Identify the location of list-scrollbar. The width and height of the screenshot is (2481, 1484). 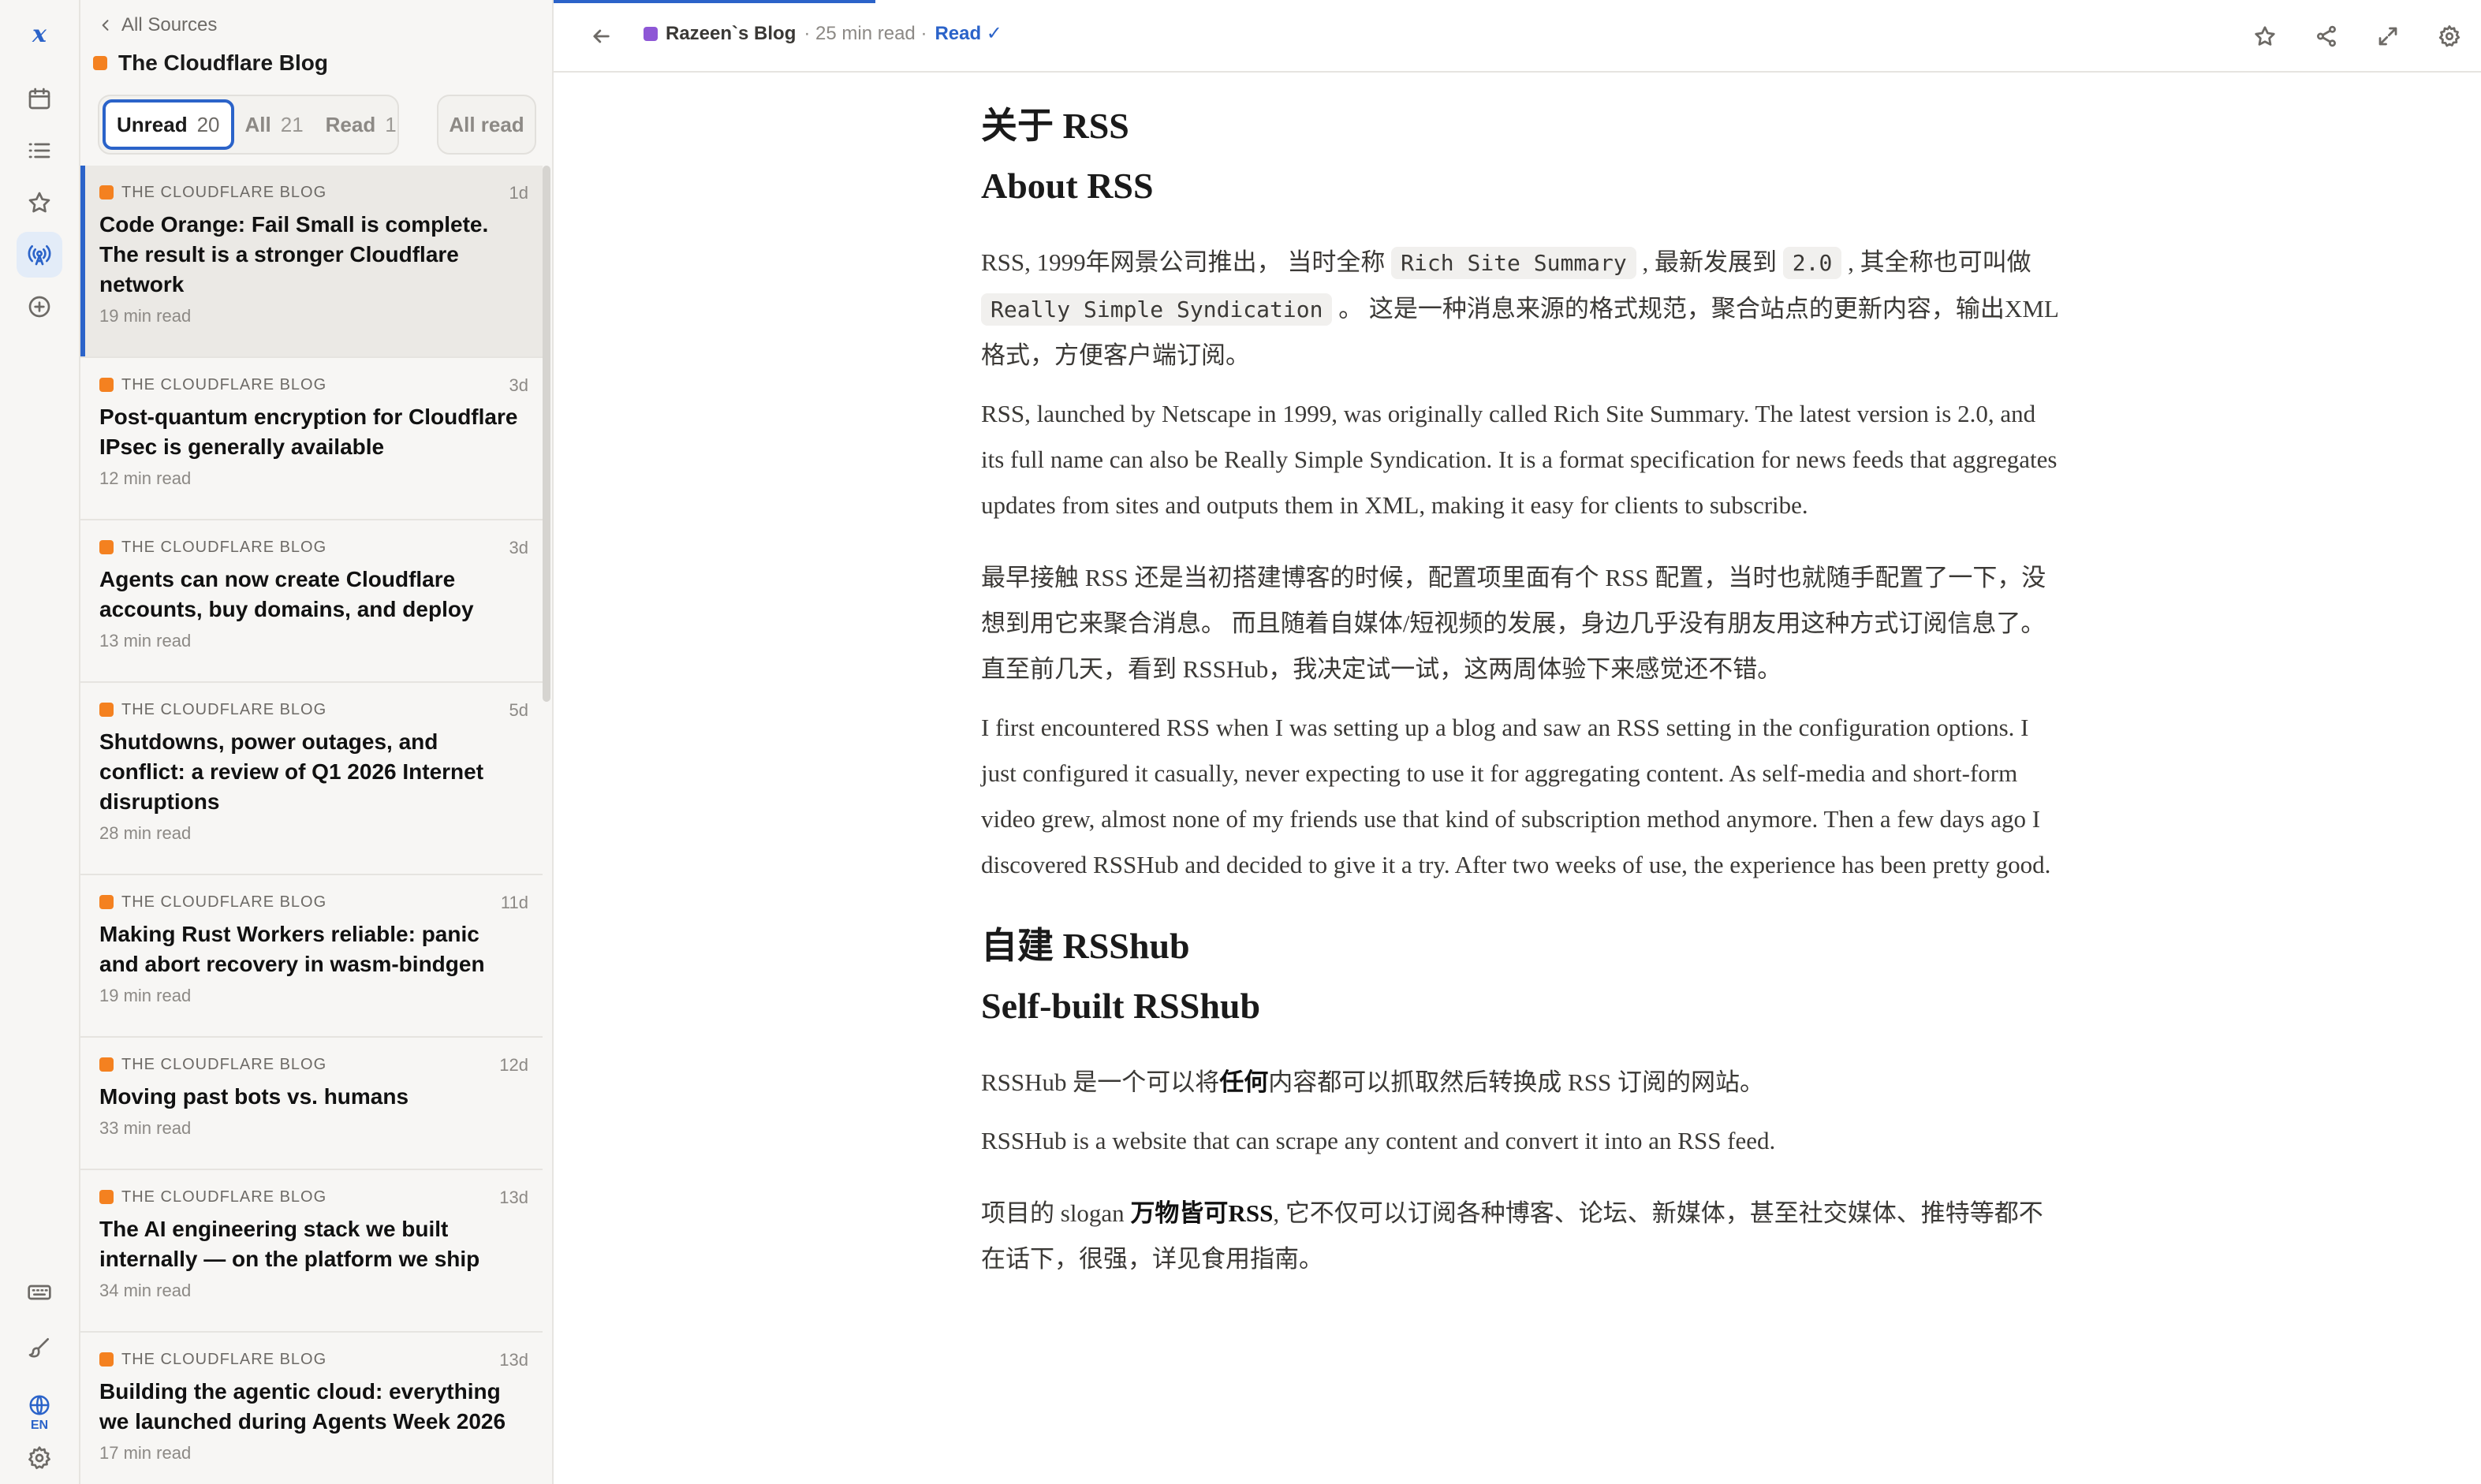
(546, 434).